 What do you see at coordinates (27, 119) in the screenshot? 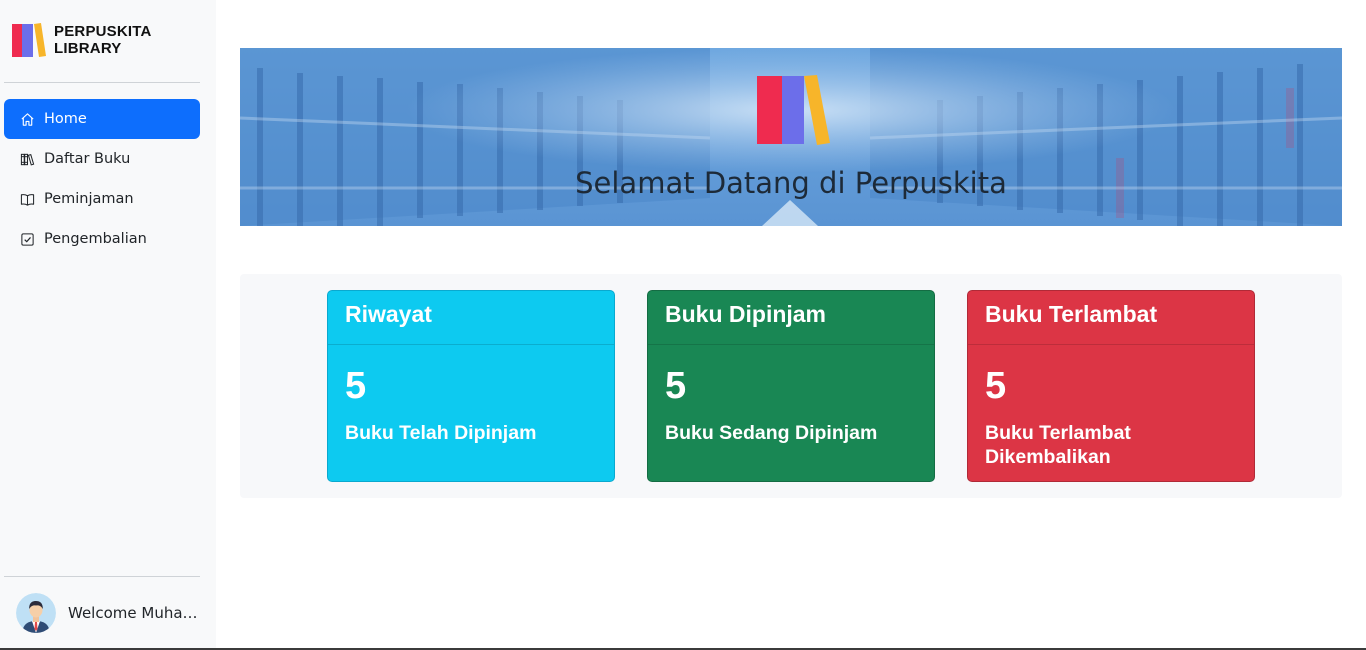
I see `home-icon` at bounding box center [27, 119].